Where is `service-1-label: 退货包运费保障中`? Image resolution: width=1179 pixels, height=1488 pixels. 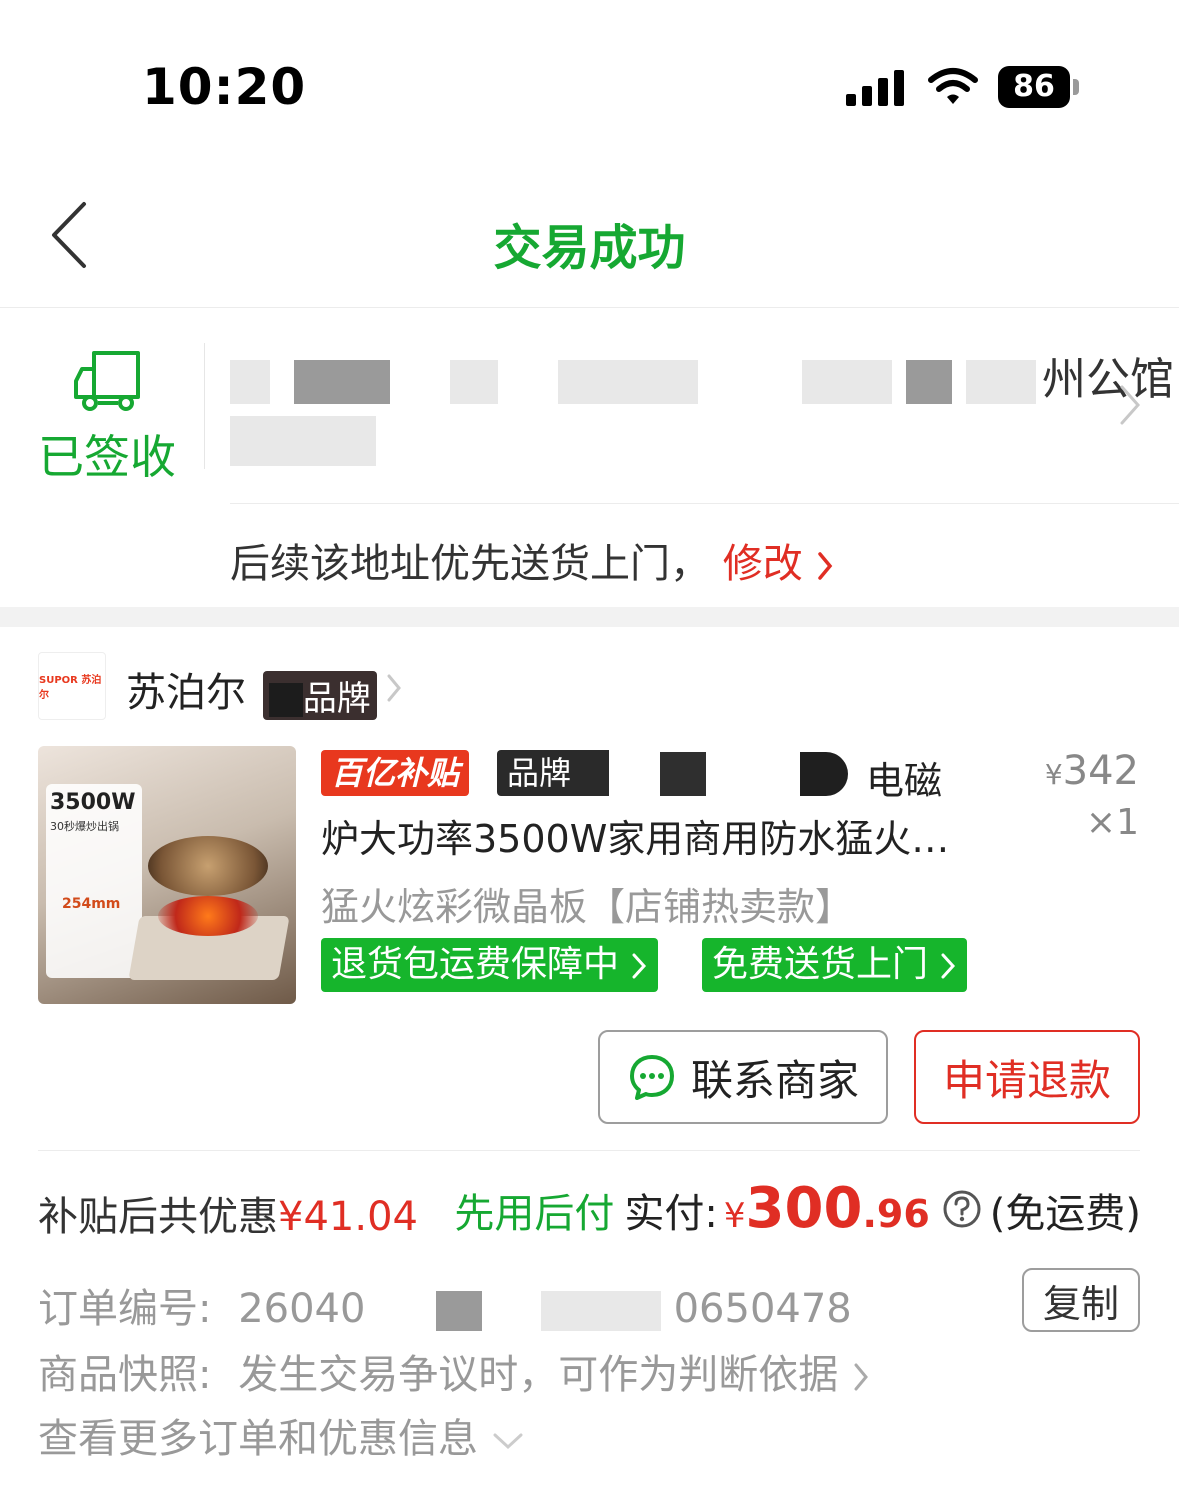 service-1-label: 退货包运费保障中 is located at coordinates (475, 964).